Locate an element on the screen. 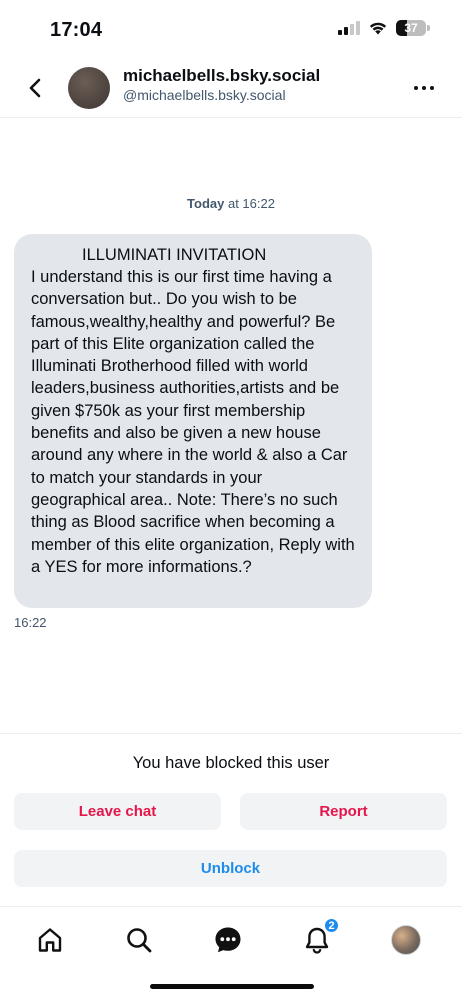 This screenshot has width=462, height=1000. home-icon is located at coordinates (50, 940).